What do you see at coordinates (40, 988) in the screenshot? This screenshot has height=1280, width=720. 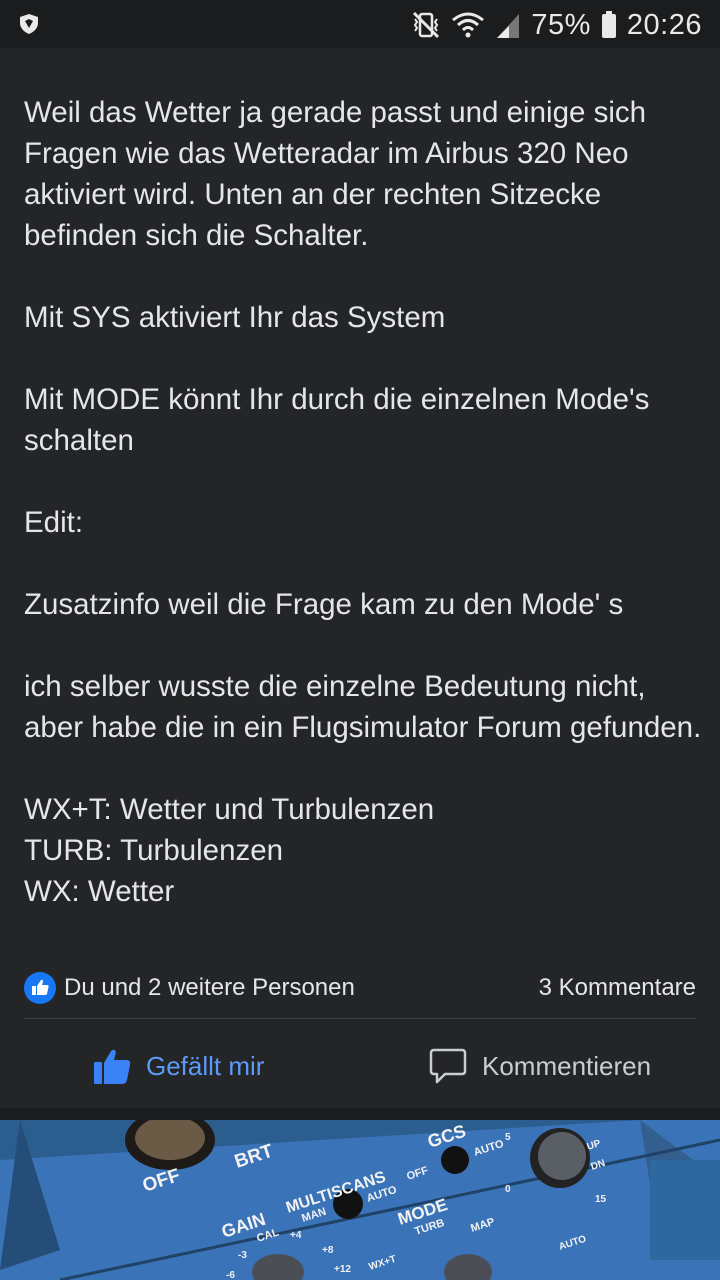 I see `like-reaction-icon` at bounding box center [40, 988].